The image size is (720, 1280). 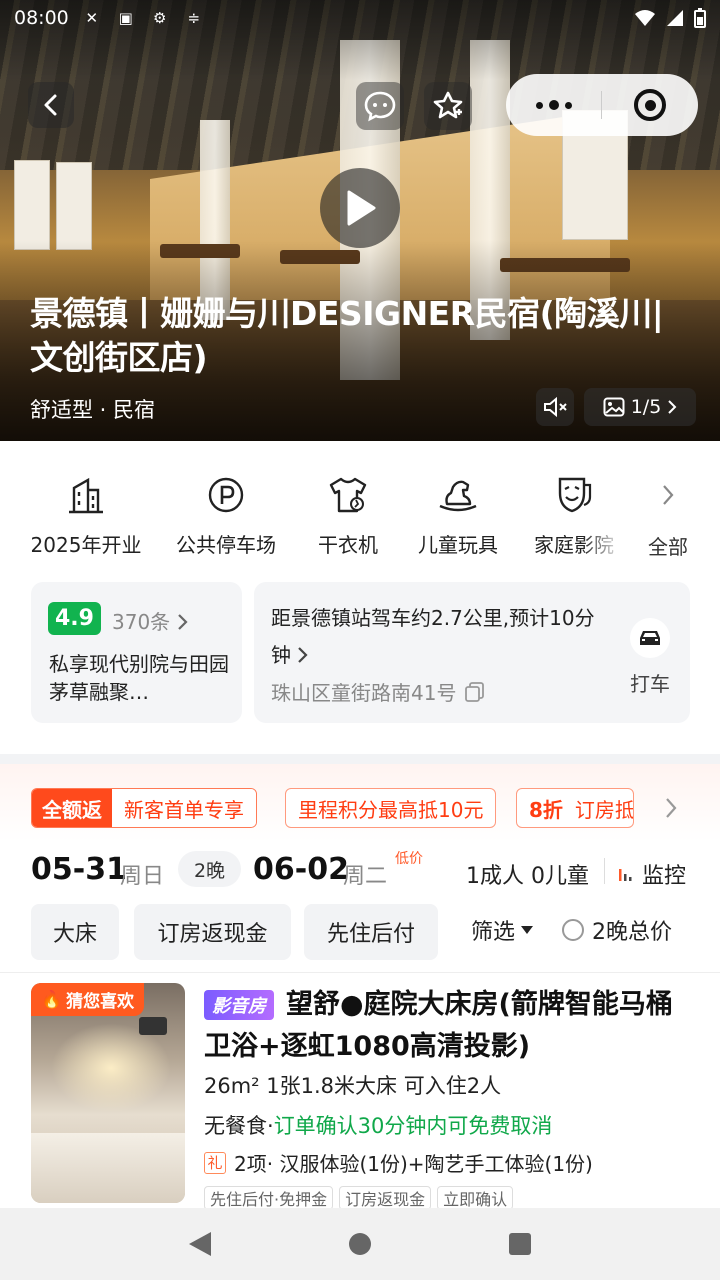 What do you see at coordinates (365, 876) in the screenshot?
I see `checkout-weekday: 周二` at bounding box center [365, 876].